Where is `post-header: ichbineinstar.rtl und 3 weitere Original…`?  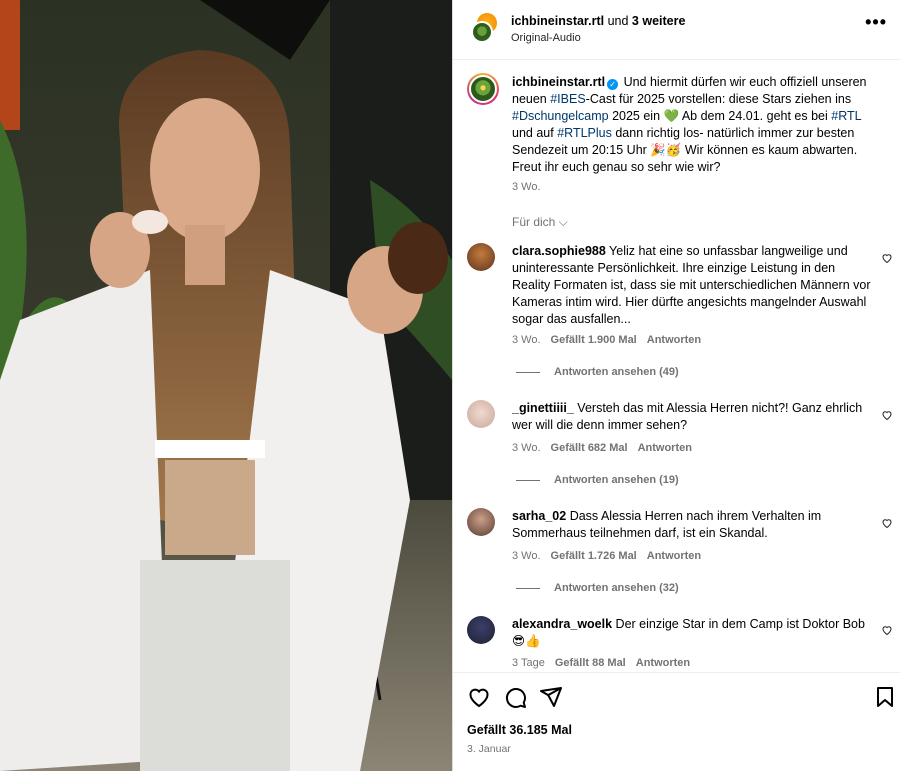
post-header: ichbineinstar.rtl und 3 weitere Original… is located at coordinates (676, 30).